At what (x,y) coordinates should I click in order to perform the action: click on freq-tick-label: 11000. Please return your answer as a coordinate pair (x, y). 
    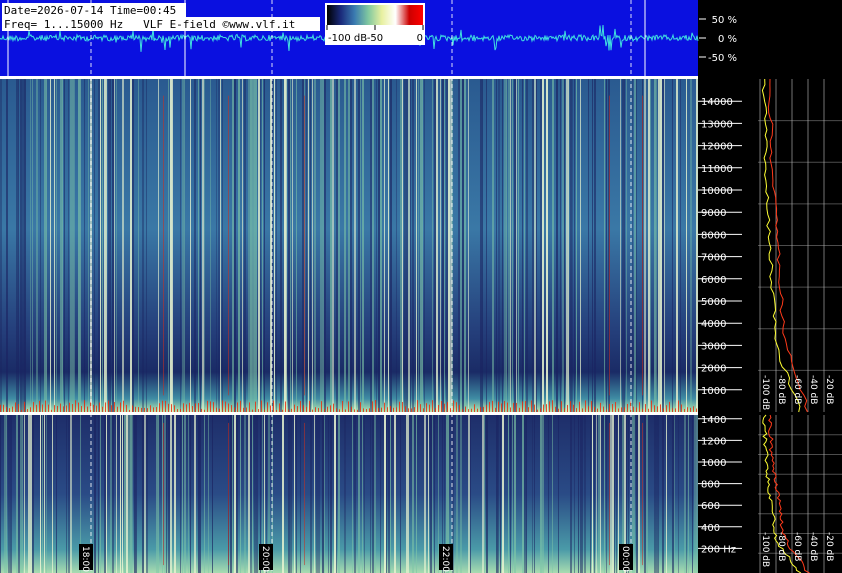
    Looking at the image, I should click on (717, 169).